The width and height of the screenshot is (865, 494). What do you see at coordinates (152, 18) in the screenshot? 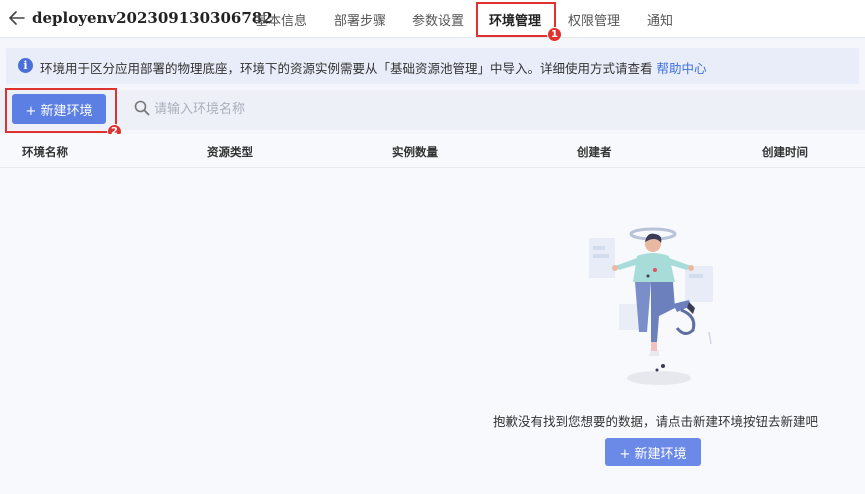
I see `page-title: deployenv202309130306782` at bounding box center [152, 18].